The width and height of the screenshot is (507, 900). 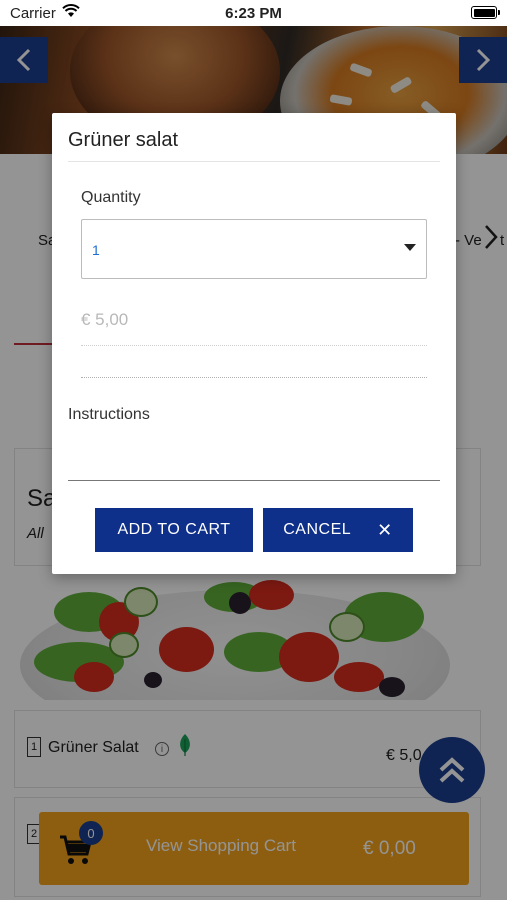 I want to click on quantity-label: Quantity, so click(x=111, y=197).